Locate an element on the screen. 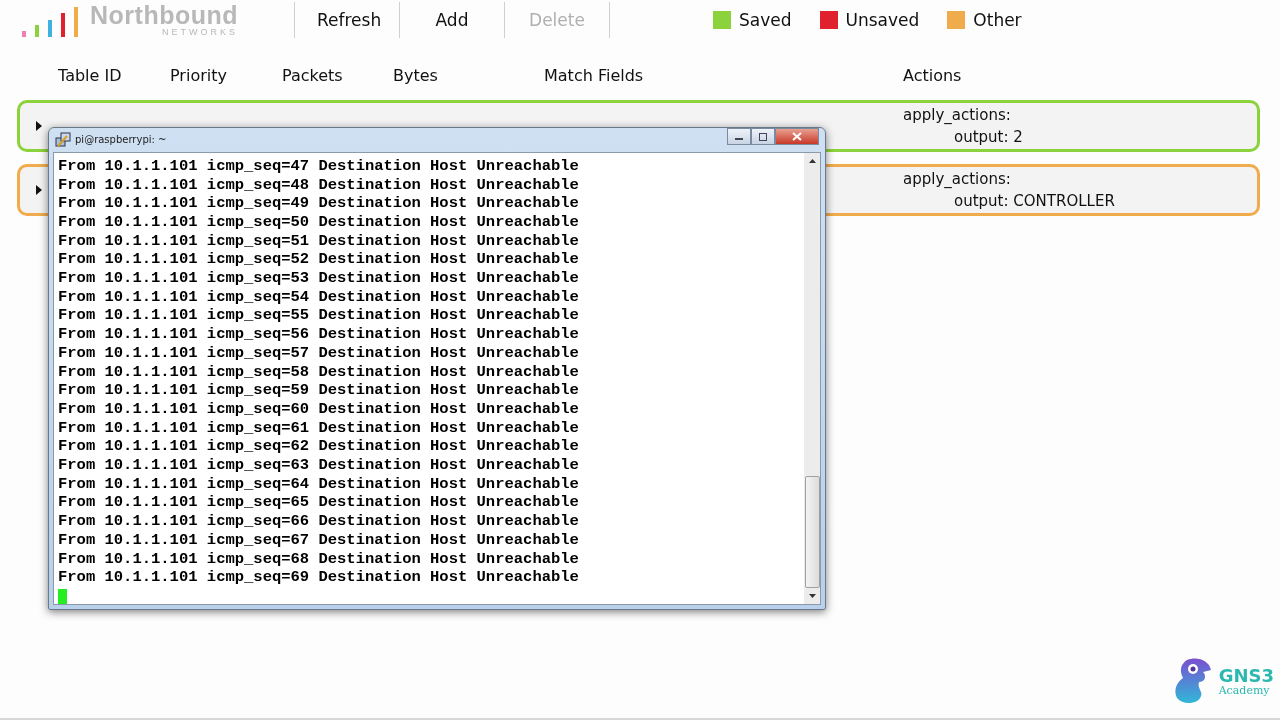  scrollbar-thumb is located at coordinates (812, 532).